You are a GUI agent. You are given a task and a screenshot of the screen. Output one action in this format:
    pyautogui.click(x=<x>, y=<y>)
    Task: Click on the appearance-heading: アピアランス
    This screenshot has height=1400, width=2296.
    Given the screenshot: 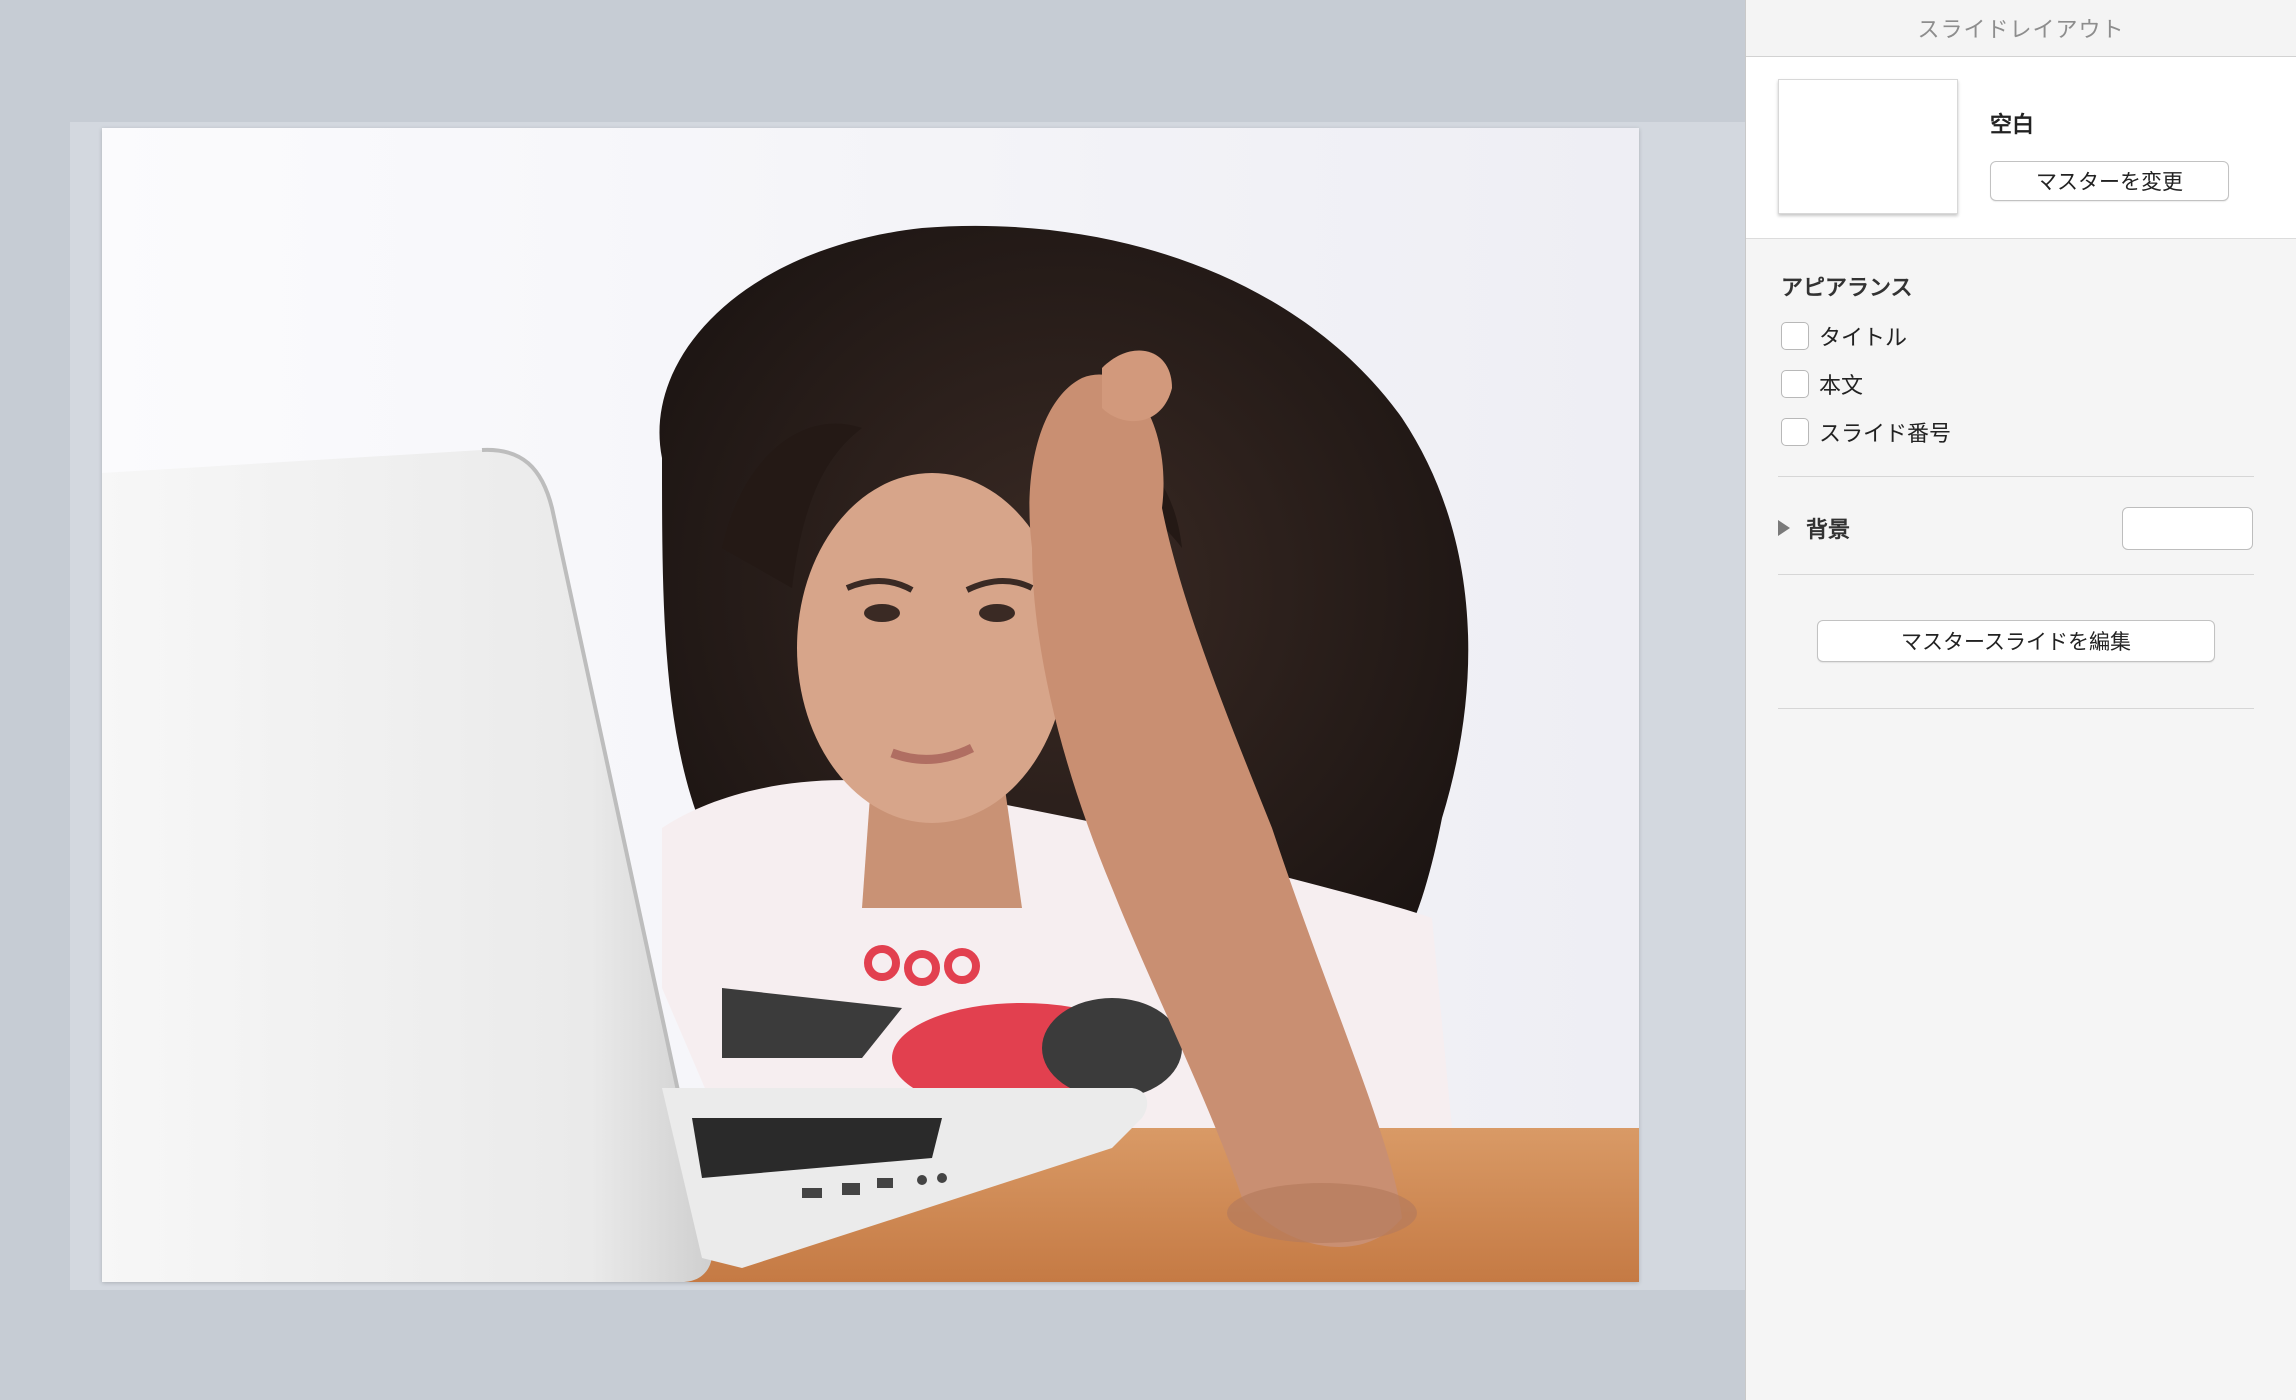 What is the action you would take?
    pyautogui.click(x=1847, y=288)
    